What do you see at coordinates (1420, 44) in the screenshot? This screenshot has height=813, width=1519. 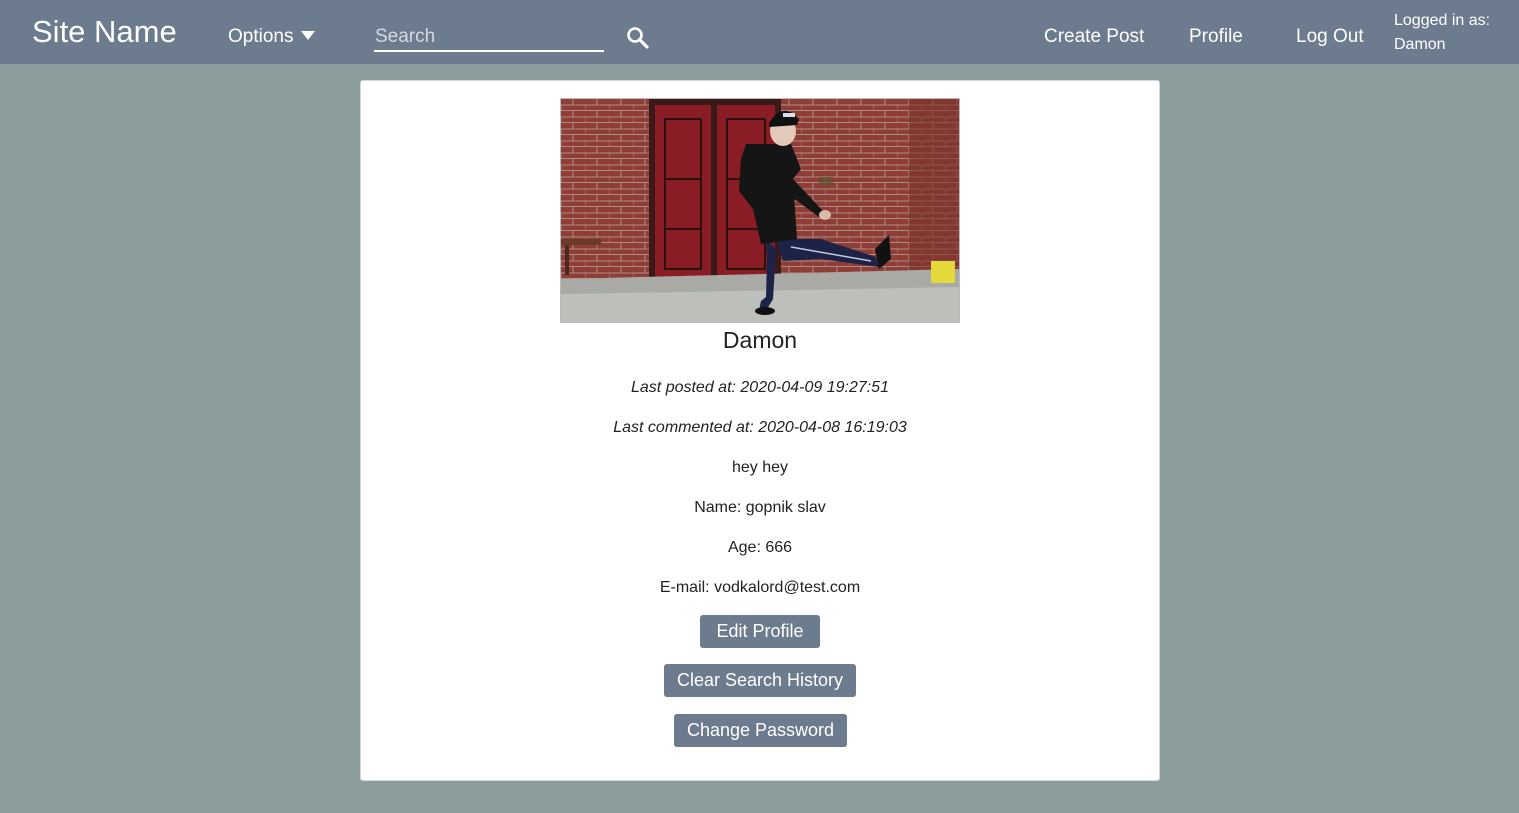 I see `logged-in-user: Damon` at bounding box center [1420, 44].